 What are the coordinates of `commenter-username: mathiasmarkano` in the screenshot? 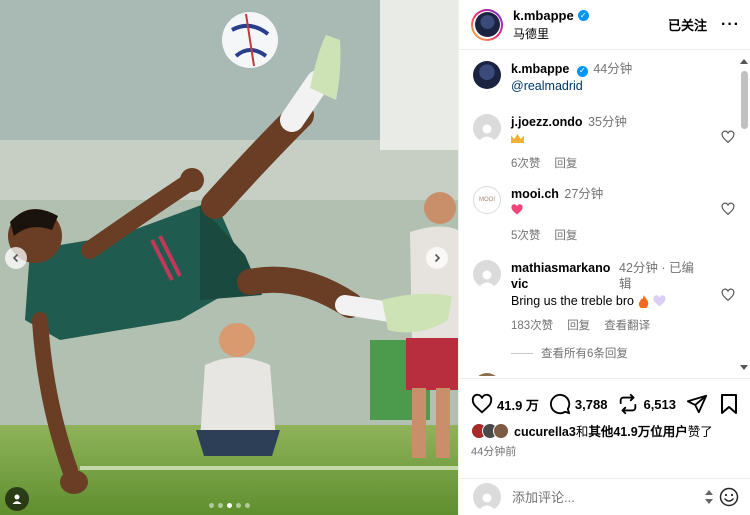 It's located at (562, 268).